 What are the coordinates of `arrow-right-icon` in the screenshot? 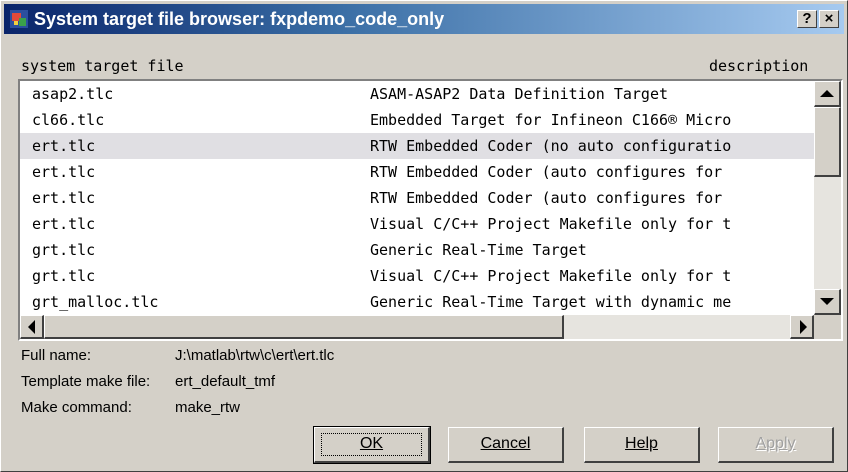 It's located at (803, 327).